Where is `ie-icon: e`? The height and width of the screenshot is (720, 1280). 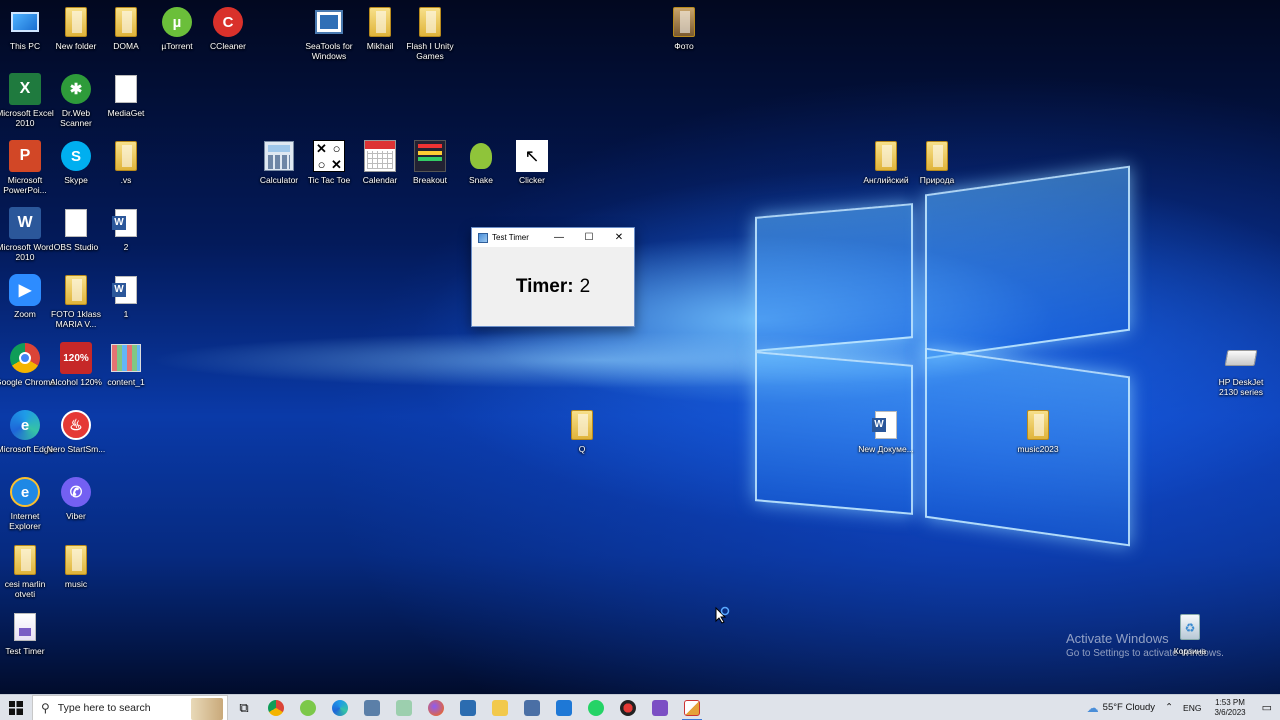 ie-icon: e is located at coordinates (25, 492).